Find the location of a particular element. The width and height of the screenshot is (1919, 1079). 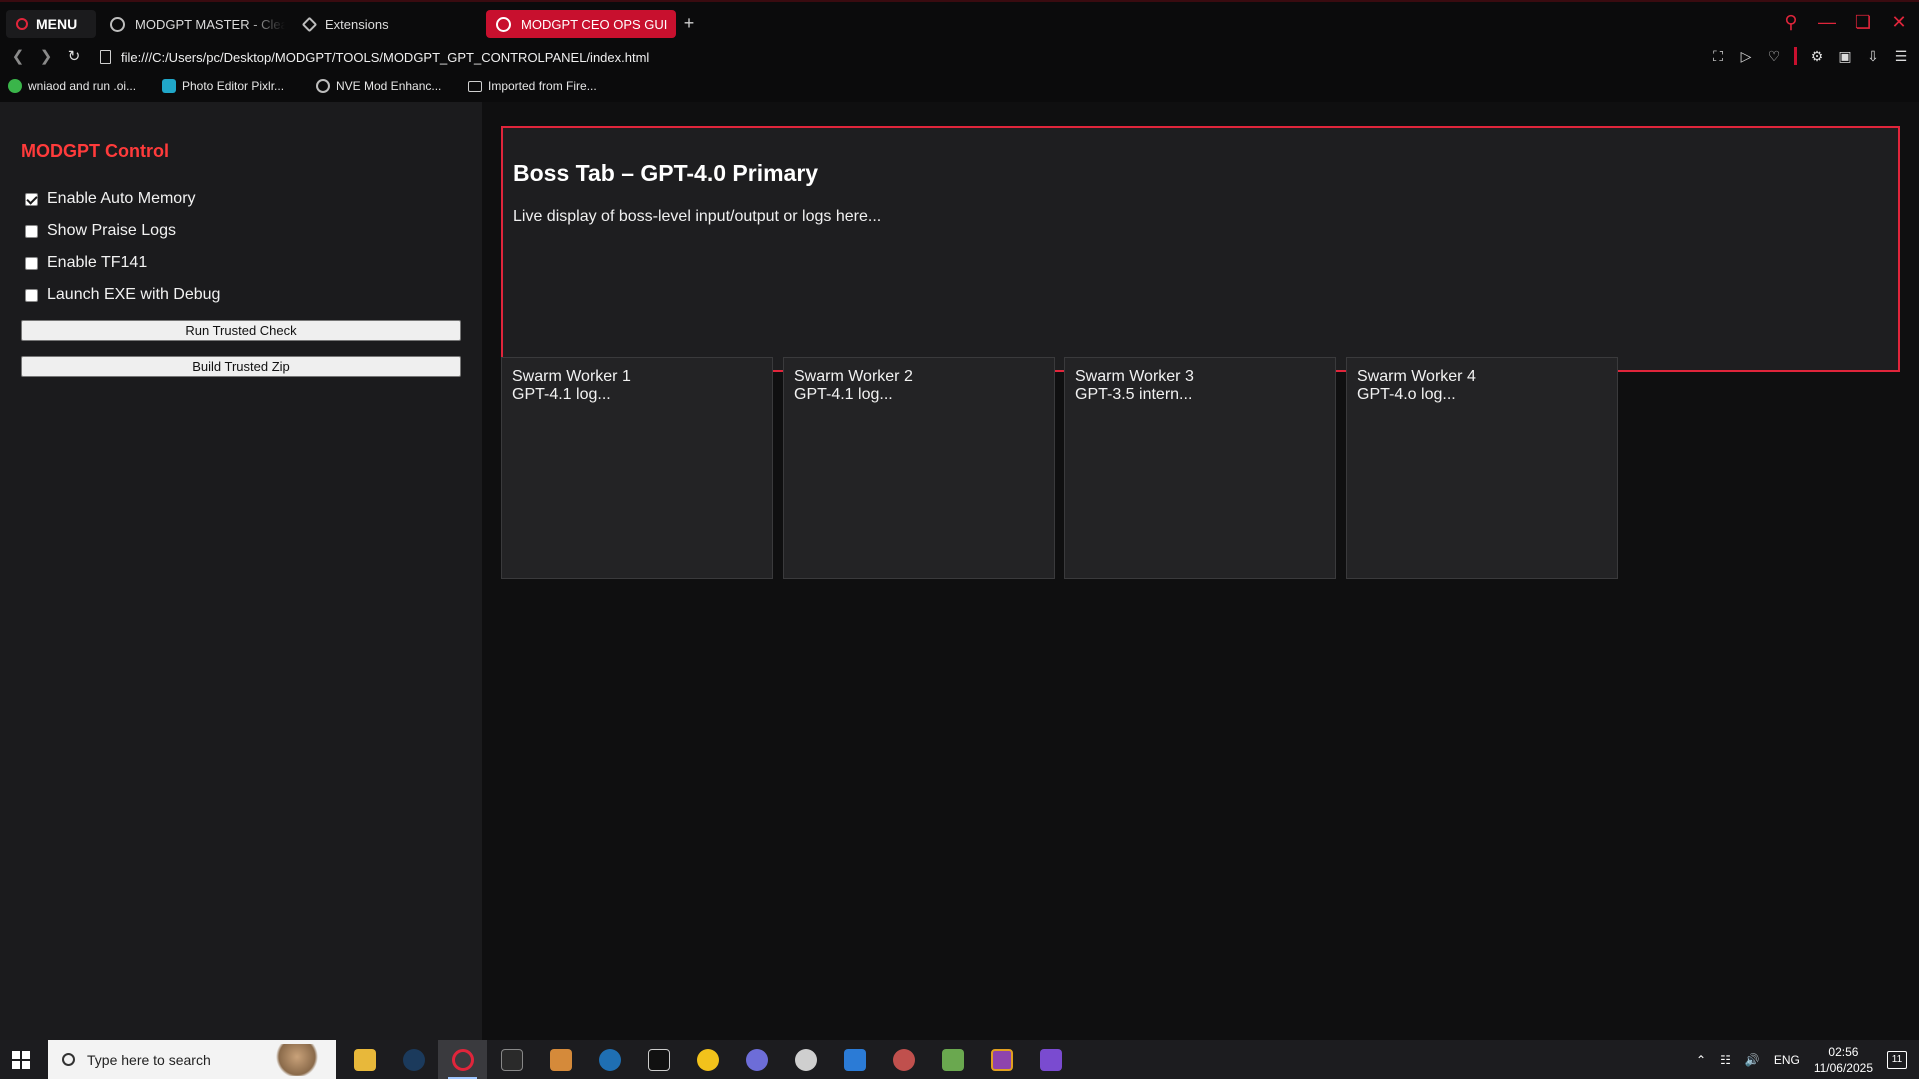

option-launch-exe-debug: Launch EXE with Debug is located at coordinates (122, 295).